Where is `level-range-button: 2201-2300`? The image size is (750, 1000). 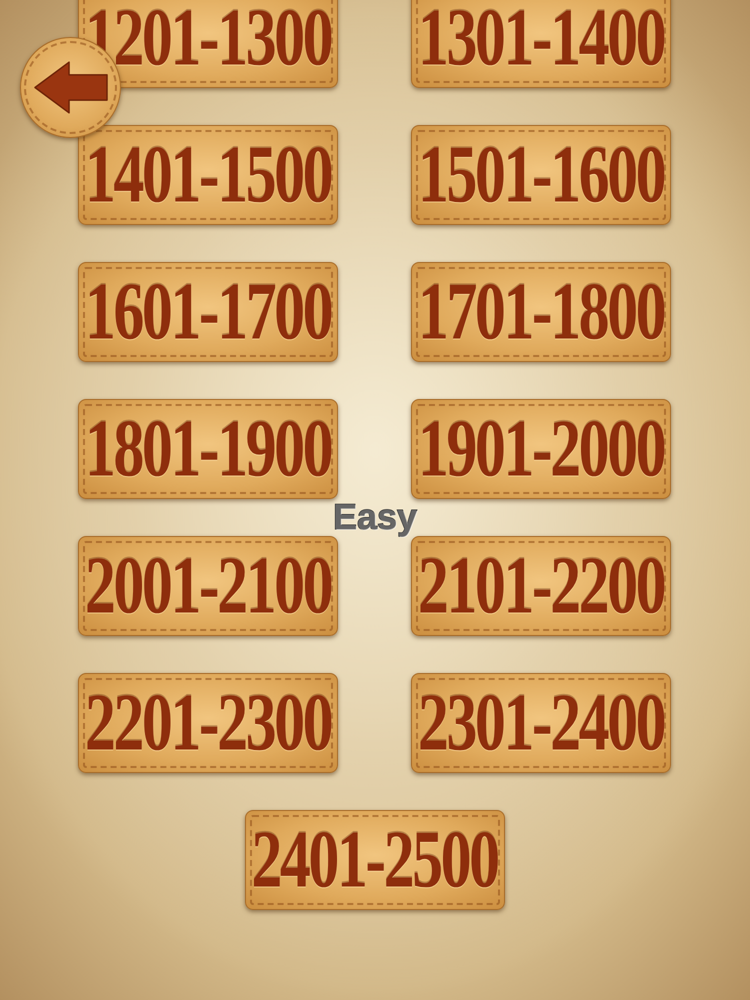 level-range-button: 2201-2300 is located at coordinates (208, 723).